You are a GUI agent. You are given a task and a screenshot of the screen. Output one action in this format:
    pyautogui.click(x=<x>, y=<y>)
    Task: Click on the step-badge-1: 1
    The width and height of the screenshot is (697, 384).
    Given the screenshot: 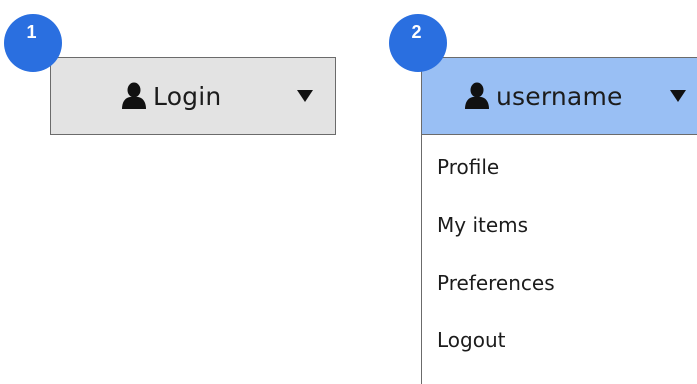 What is the action you would take?
    pyautogui.click(x=33, y=43)
    